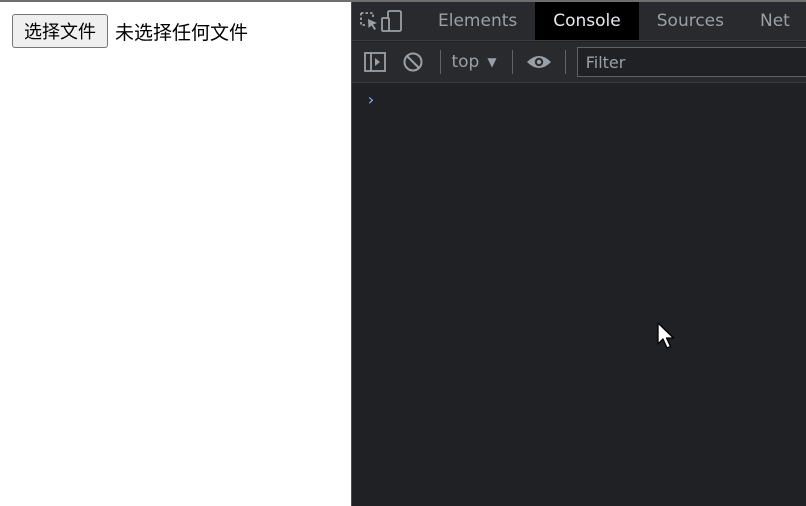 This screenshot has width=806, height=506. Describe the element at coordinates (666, 335) in the screenshot. I see `mouse-cursor-icon` at that location.